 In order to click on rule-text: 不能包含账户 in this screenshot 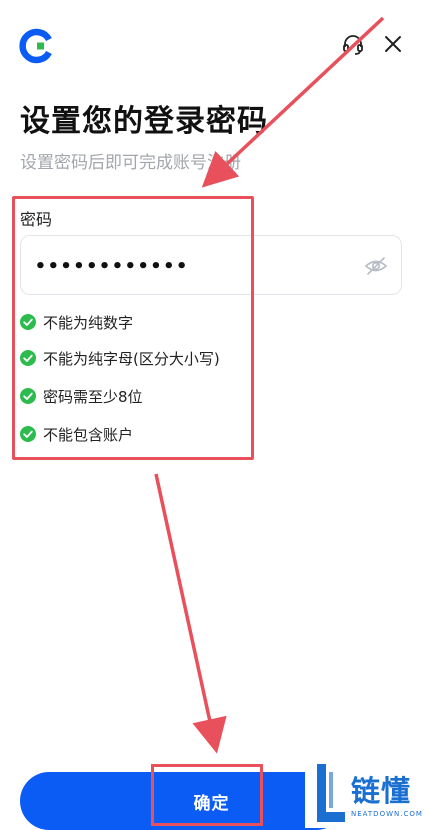, I will do `click(88, 434)`.